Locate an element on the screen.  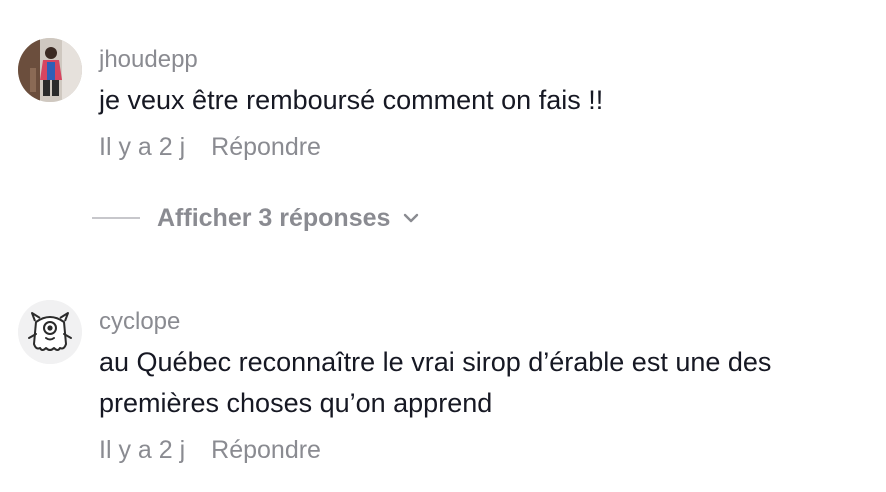
comment-username: jhoudepp is located at coordinates (488, 60).